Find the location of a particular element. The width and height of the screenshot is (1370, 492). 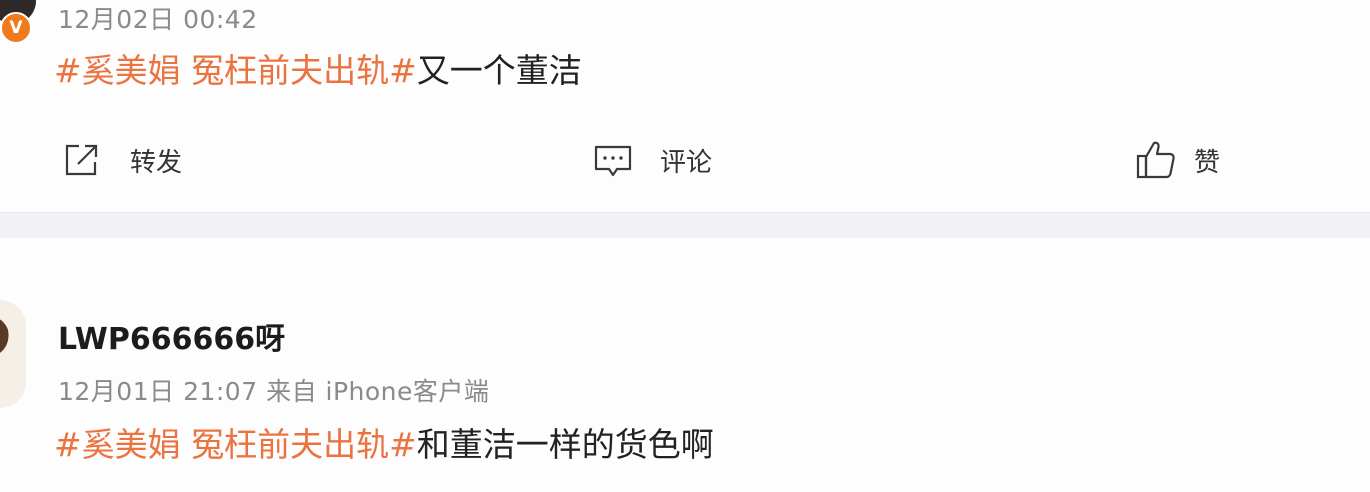

comment-button: 评论 is located at coordinates (653, 160).